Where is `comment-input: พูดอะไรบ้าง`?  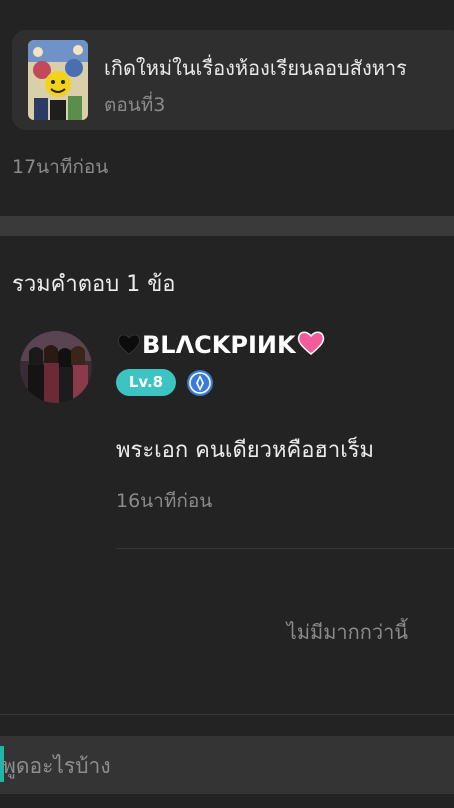
comment-input: พูดอะไรบ้าง is located at coordinates (227, 765).